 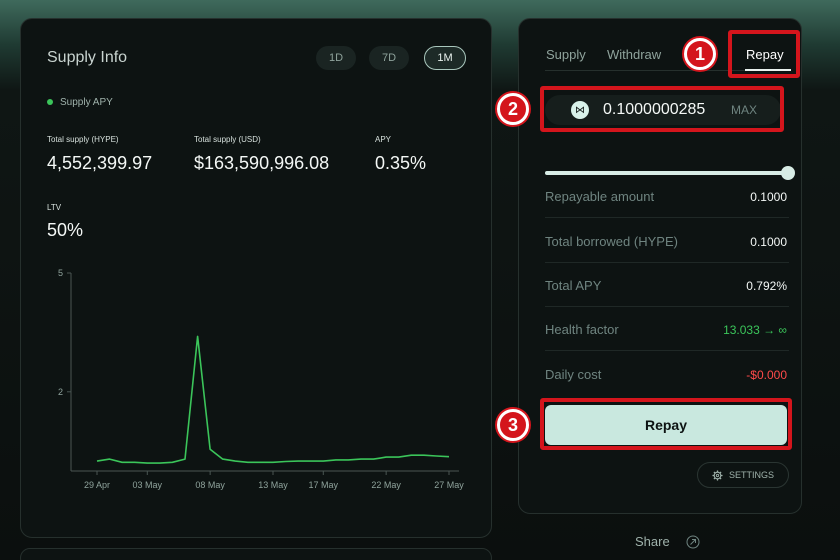 I want to click on daily-cost-value: -$0.000, so click(x=766, y=375).